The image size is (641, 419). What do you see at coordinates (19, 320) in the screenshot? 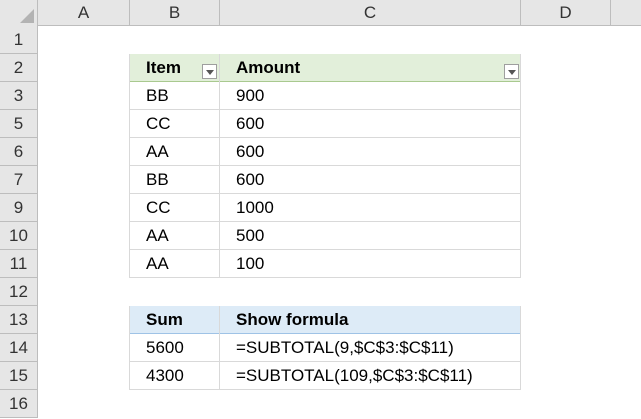
I see `row-header: 13` at bounding box center [19, 320].